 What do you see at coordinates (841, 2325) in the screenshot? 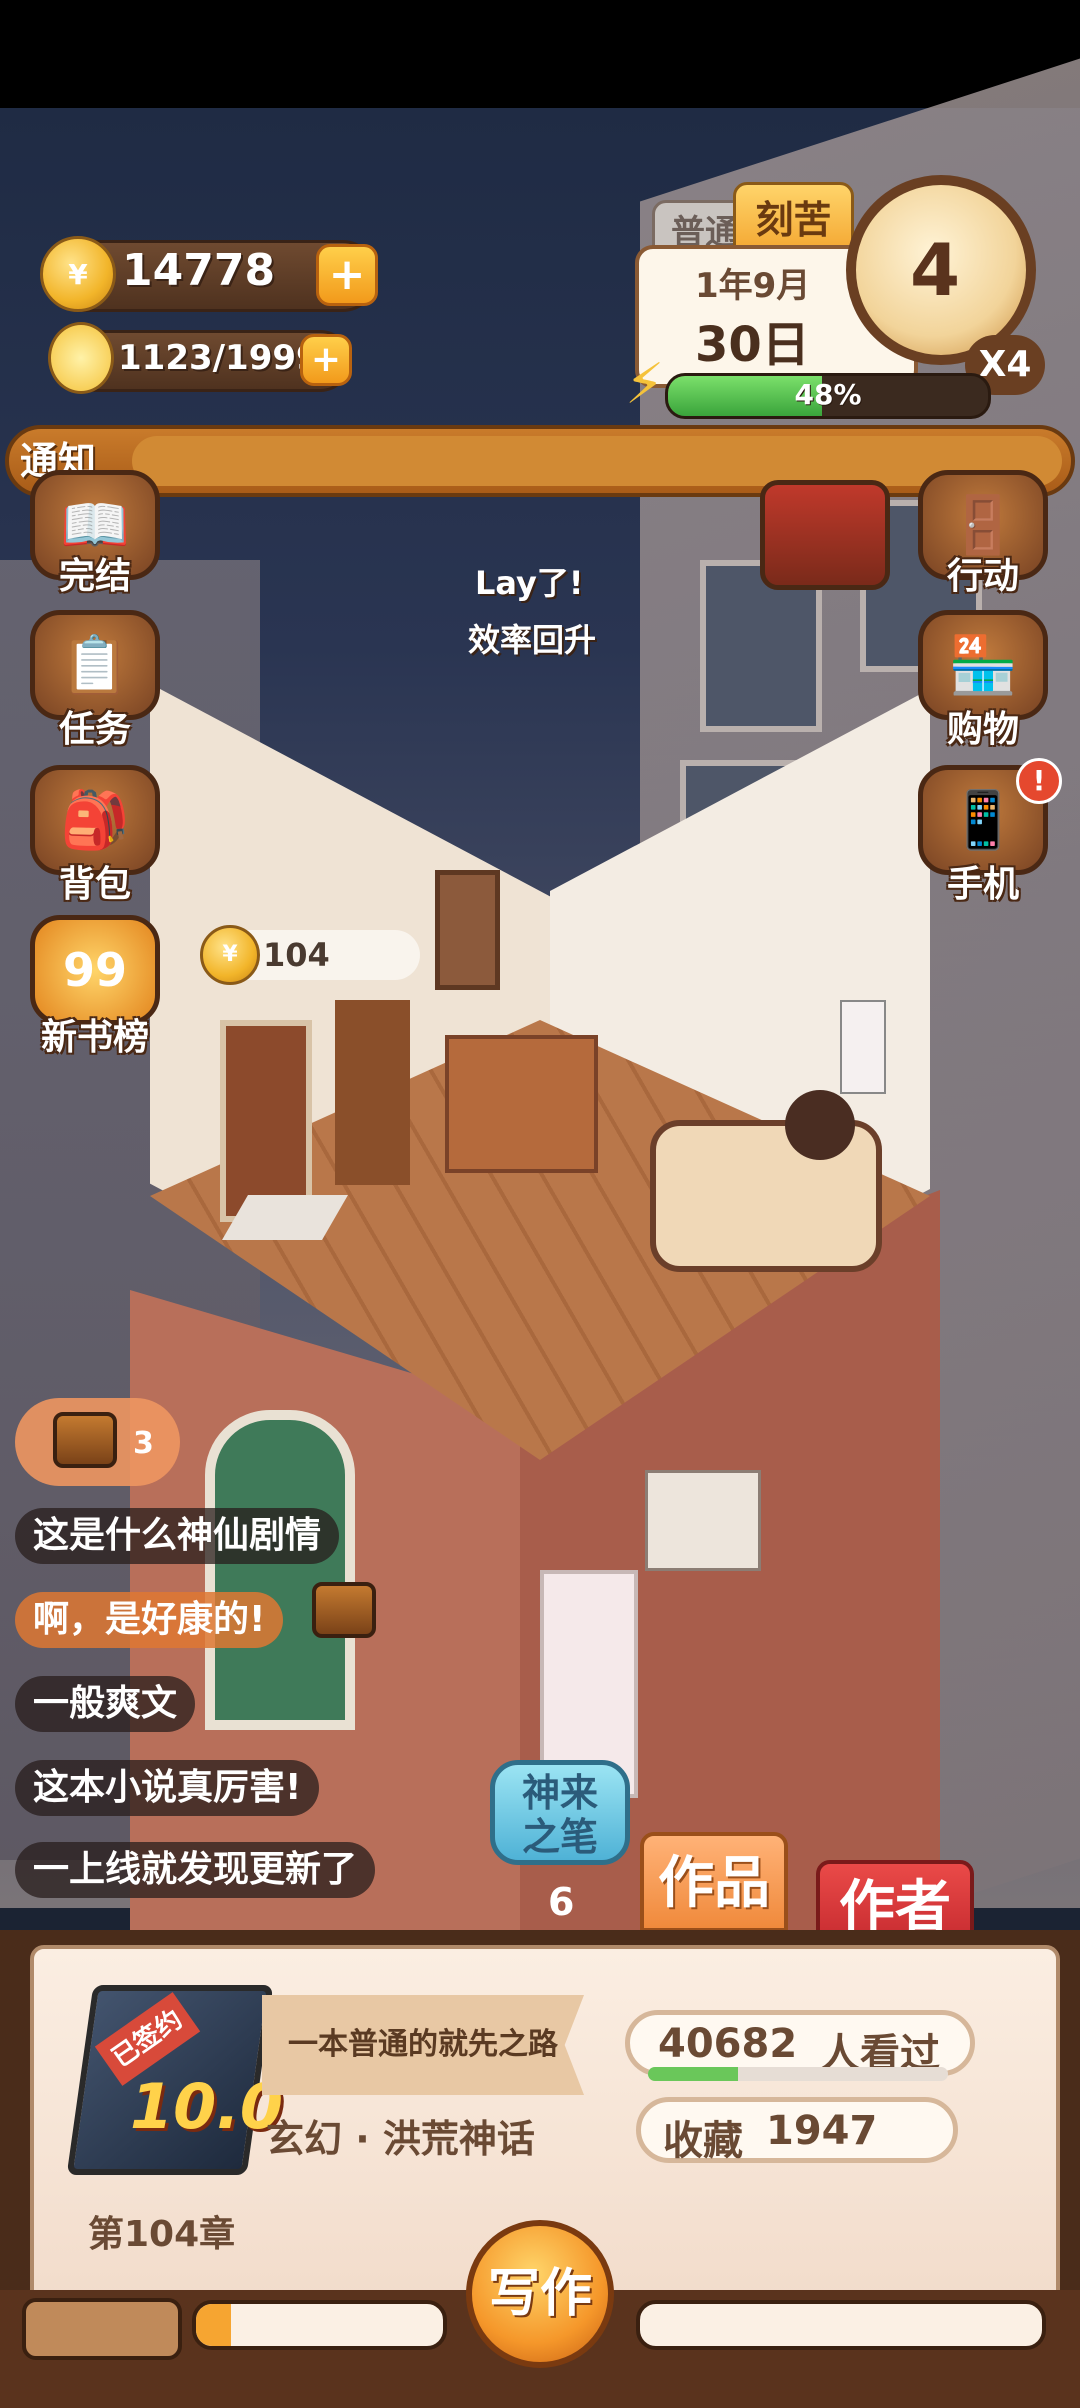
I see `secondary-progress-bar` at bounding box center [841, 2325].